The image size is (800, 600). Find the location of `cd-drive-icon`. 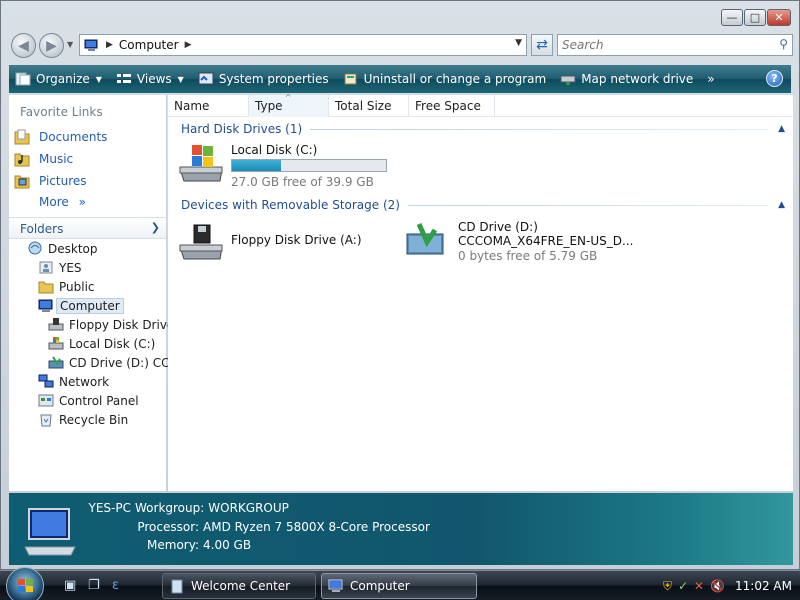

cd-drive-icon is located at coordinates (56, 362).